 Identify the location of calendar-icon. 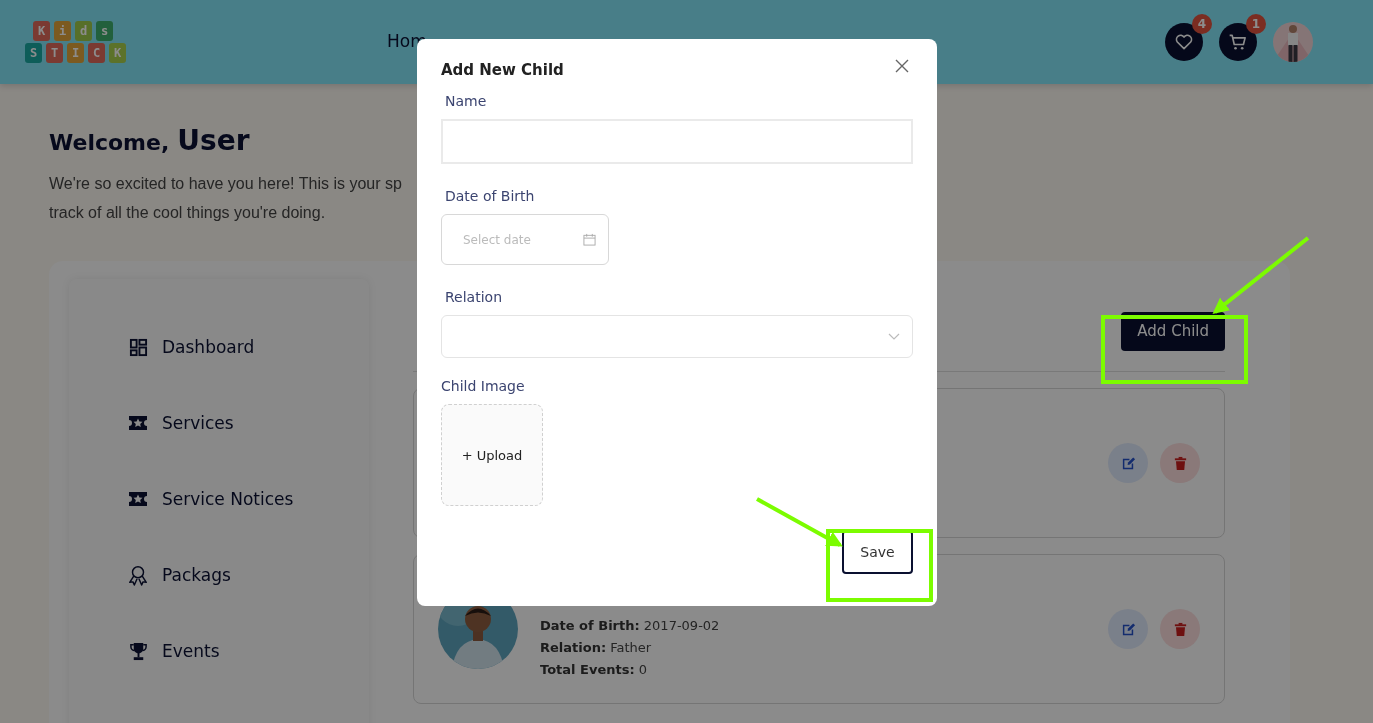
(589, 239).